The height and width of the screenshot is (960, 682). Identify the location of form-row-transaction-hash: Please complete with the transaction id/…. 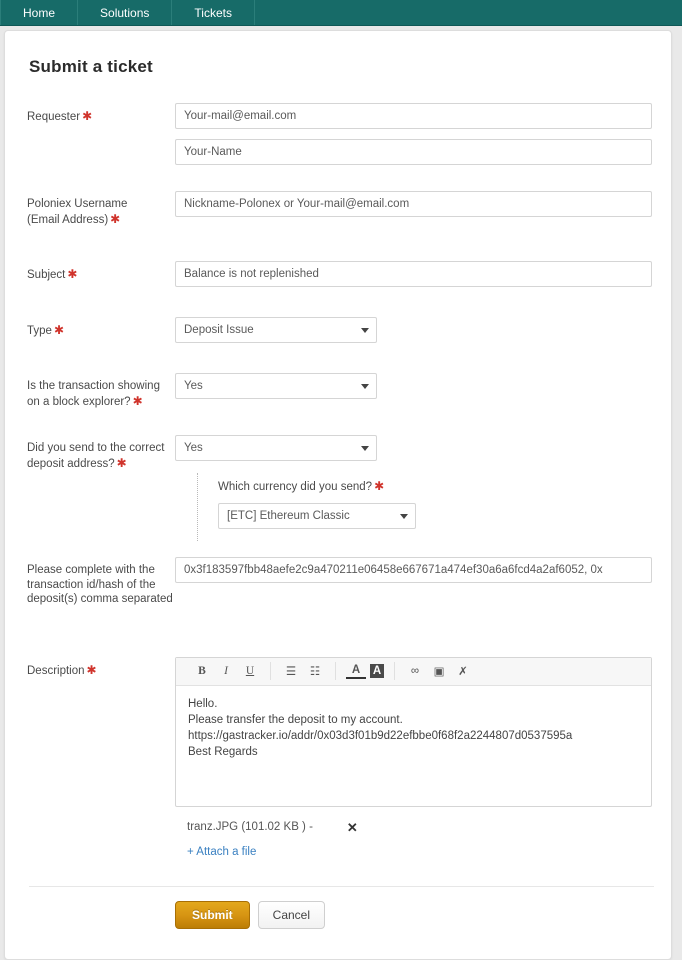
(339, 582).